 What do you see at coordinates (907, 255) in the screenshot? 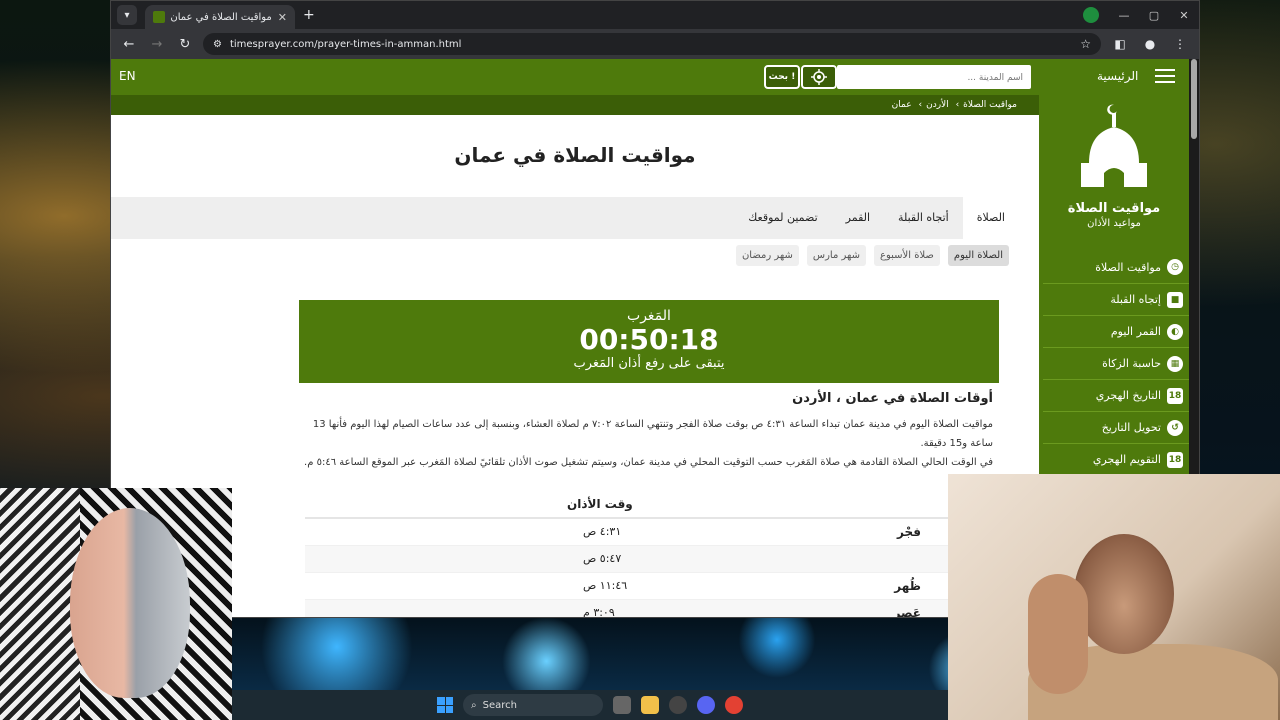
I see `subtab-week: صلاة الأسبوع` at bounding box center [907, 255].